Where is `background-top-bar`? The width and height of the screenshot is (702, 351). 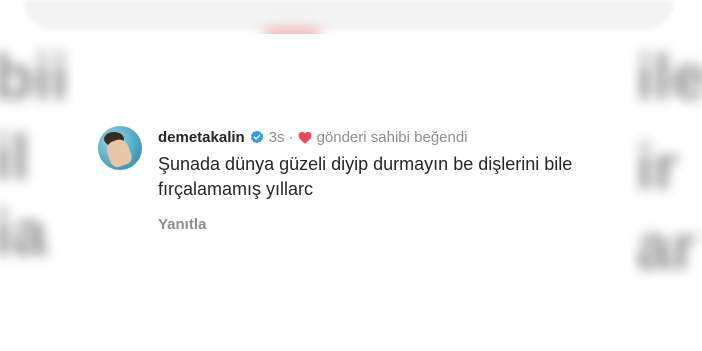
background-top-bar is located at coordinates (349, 15).